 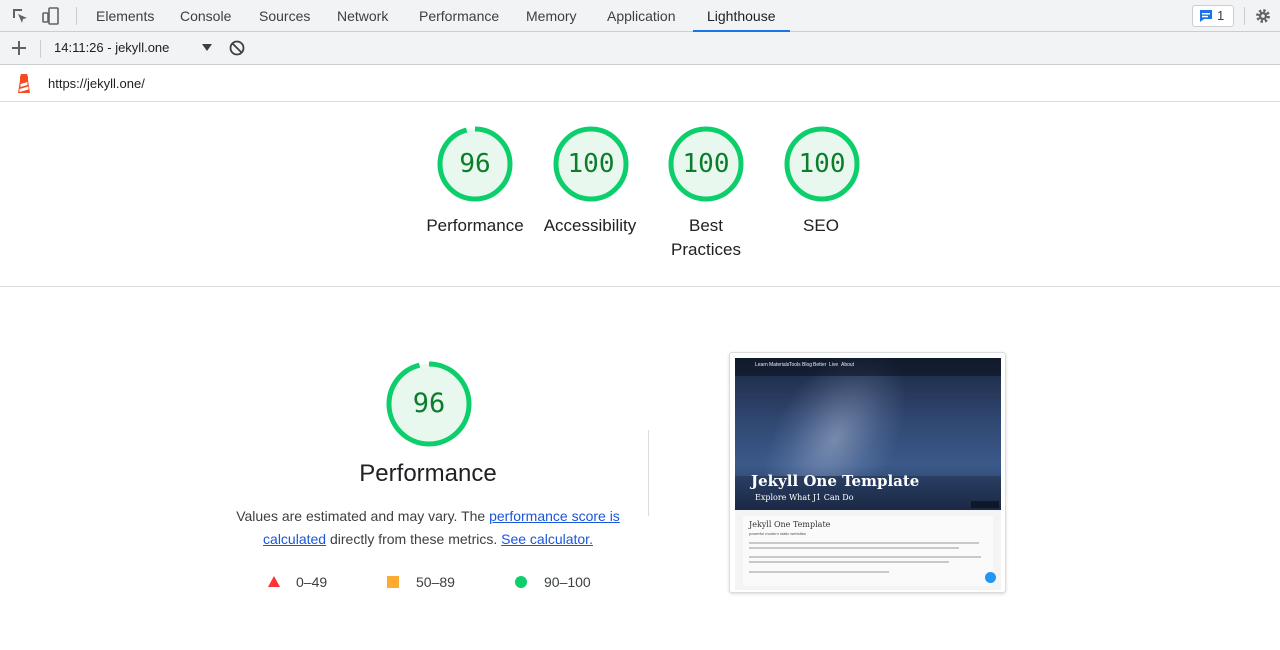 I want to click on inspect-element-icon, so click(x=20, y=16).